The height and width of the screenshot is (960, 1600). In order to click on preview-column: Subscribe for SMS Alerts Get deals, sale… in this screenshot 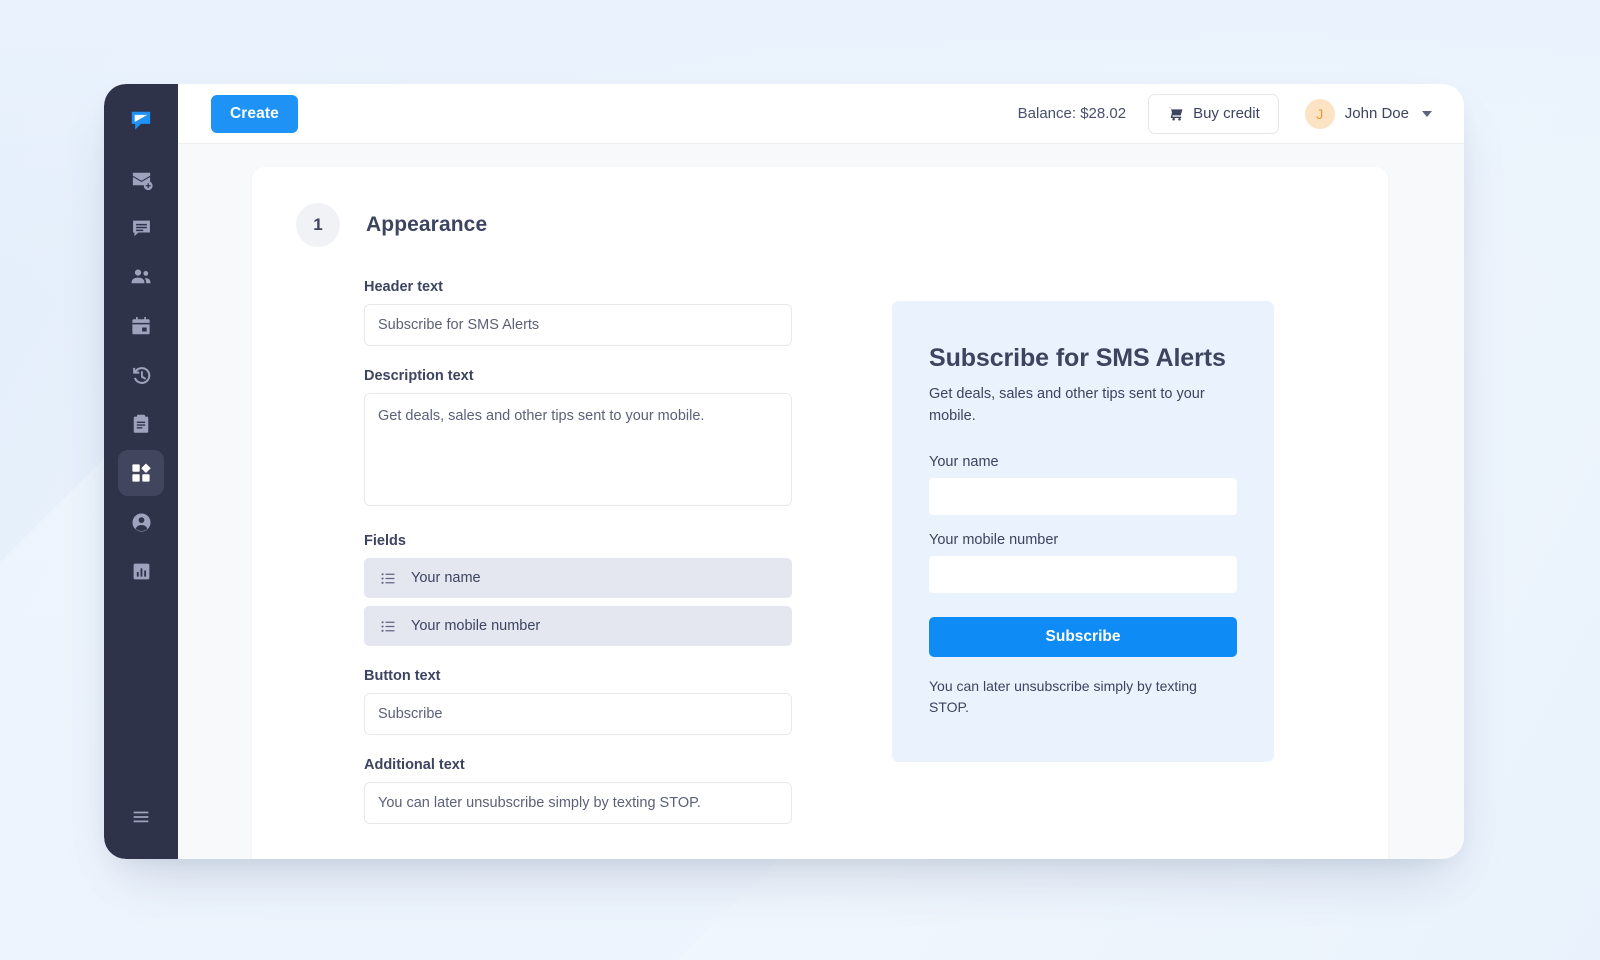, I will do `click(1083, 562)`.